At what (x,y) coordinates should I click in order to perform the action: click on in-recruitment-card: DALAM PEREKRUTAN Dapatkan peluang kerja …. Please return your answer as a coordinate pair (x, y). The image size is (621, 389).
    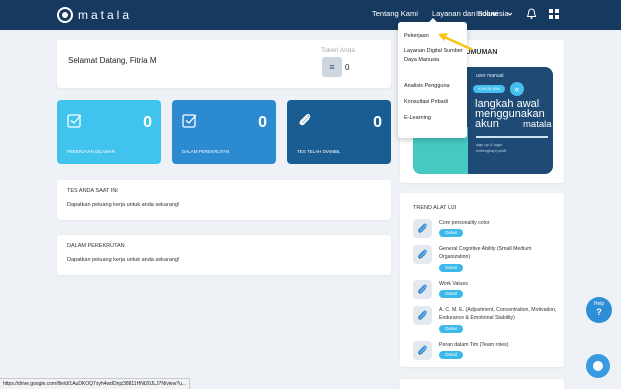
    Looking at the image, I should click on (224, 255).